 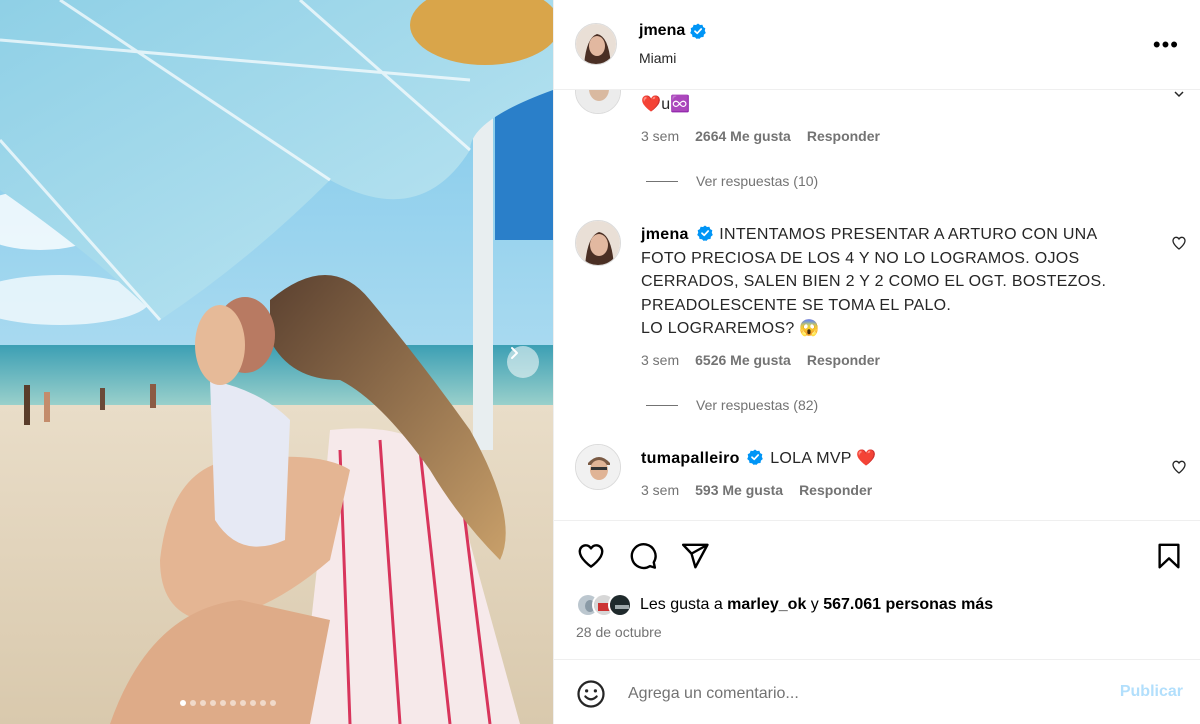 What do you see at coordinates (643, 556) in the screenshot?
I see `comment-bubble-icon` at bounding box center [643, 556].